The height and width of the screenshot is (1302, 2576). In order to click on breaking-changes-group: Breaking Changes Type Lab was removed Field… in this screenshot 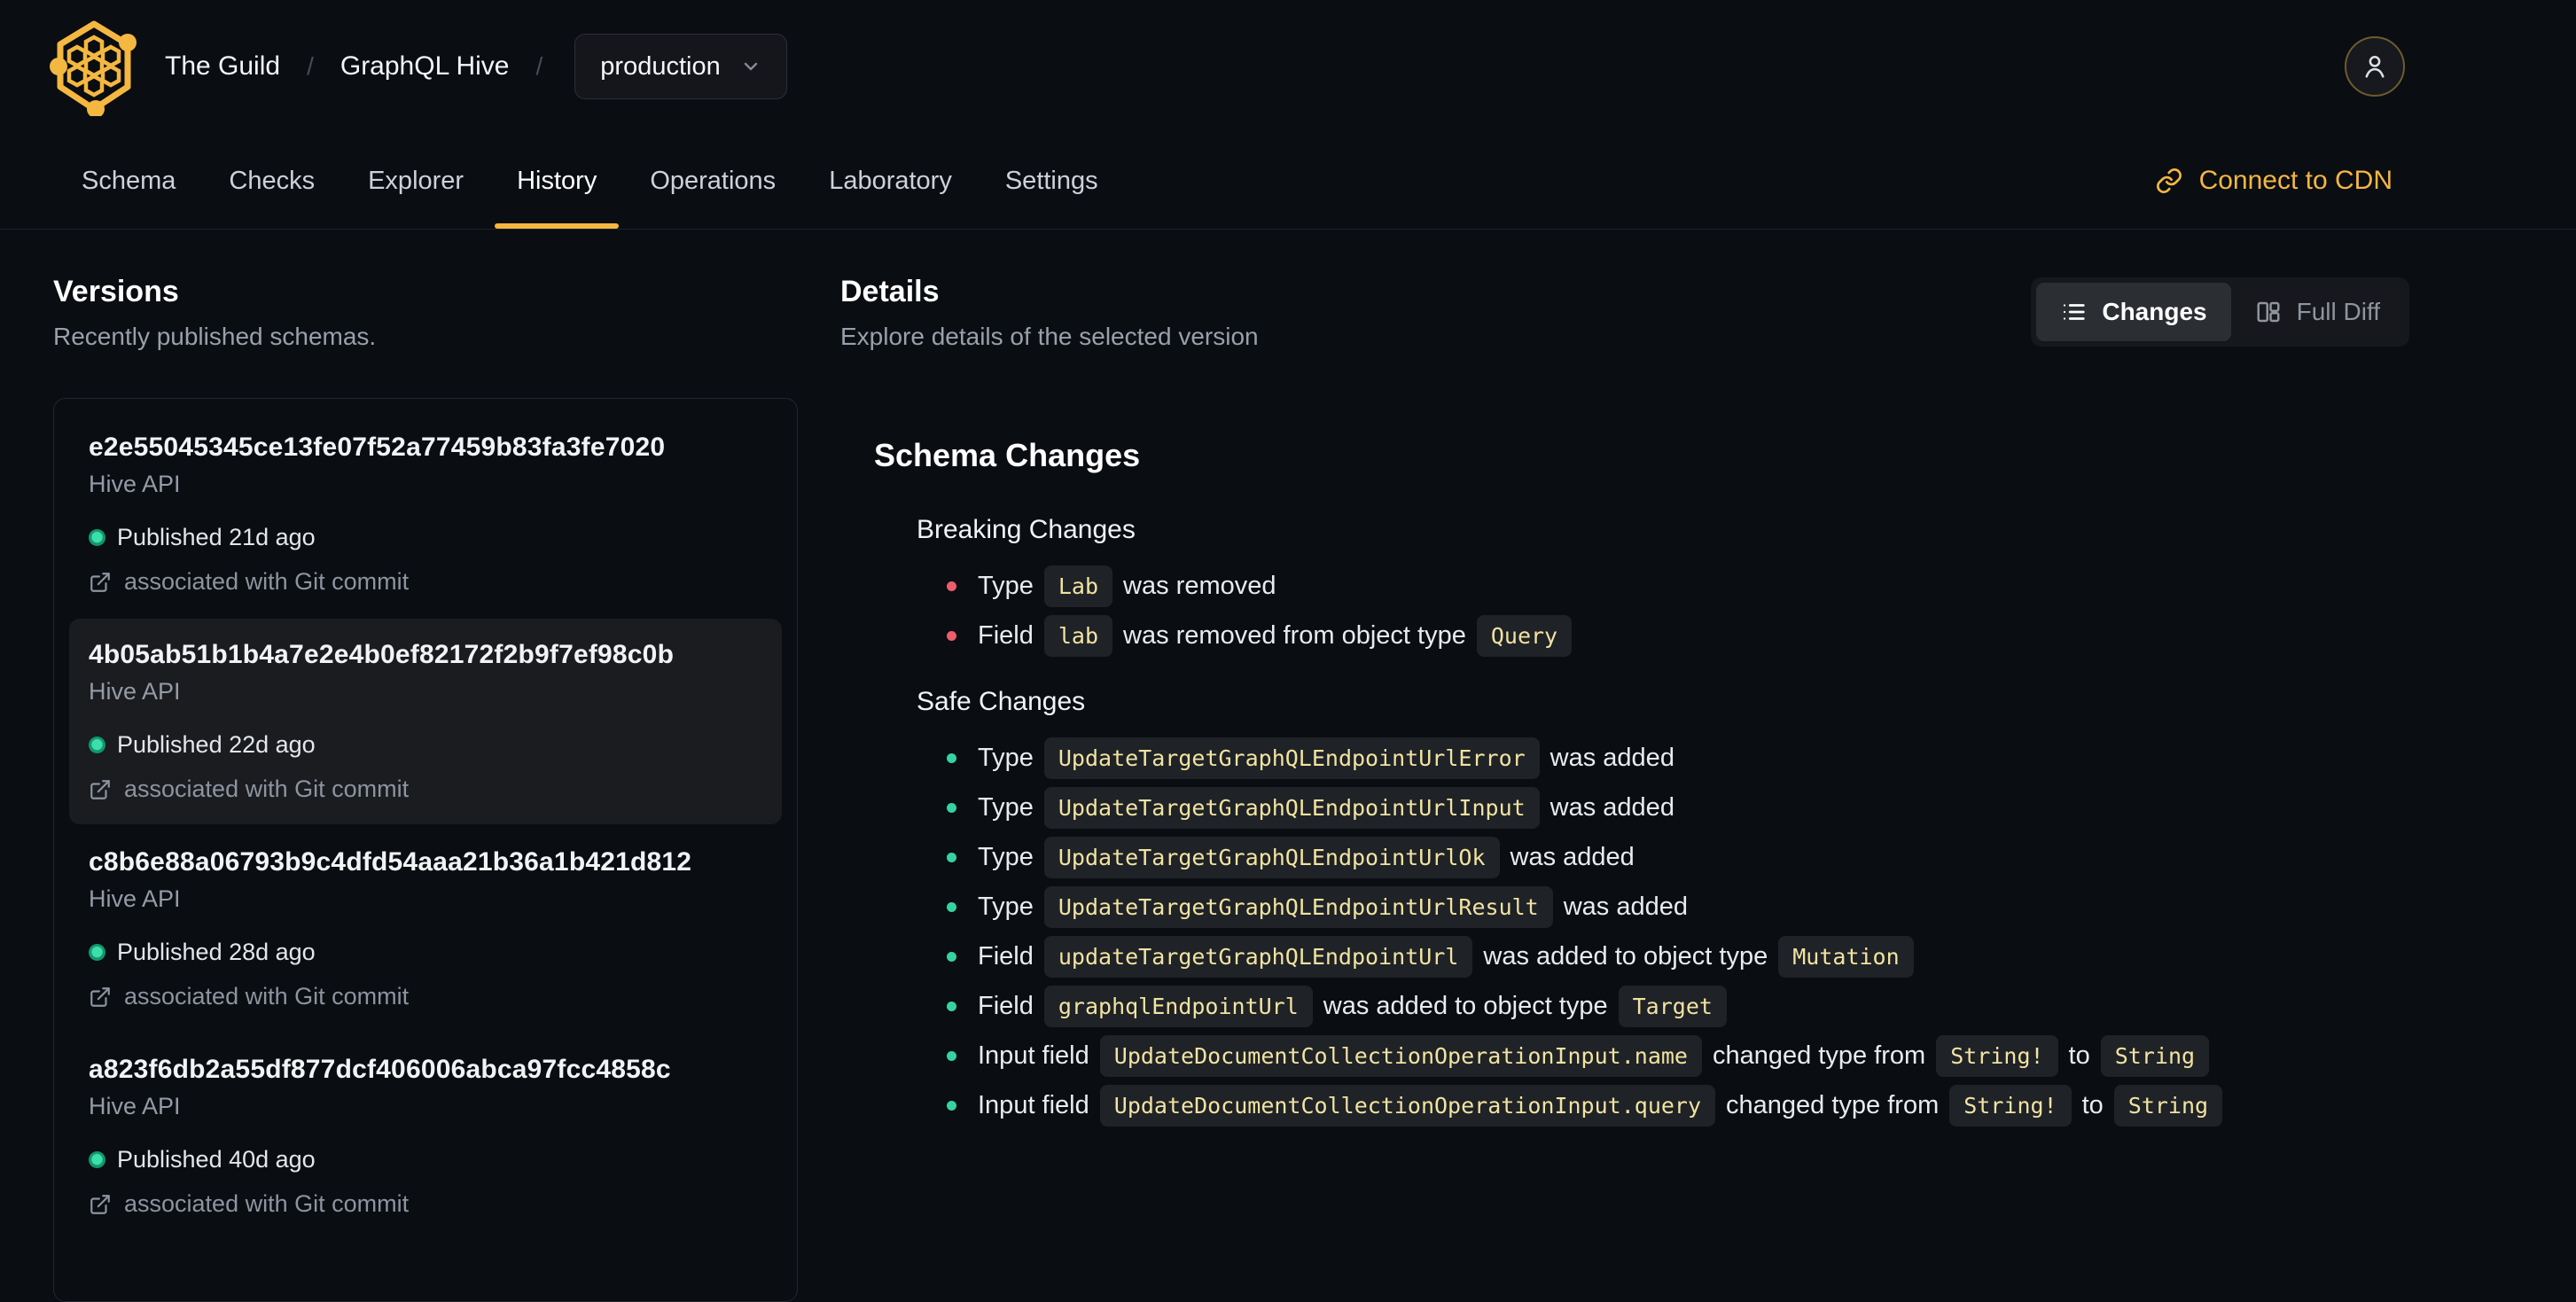, I will do `click(1663, 586)`.